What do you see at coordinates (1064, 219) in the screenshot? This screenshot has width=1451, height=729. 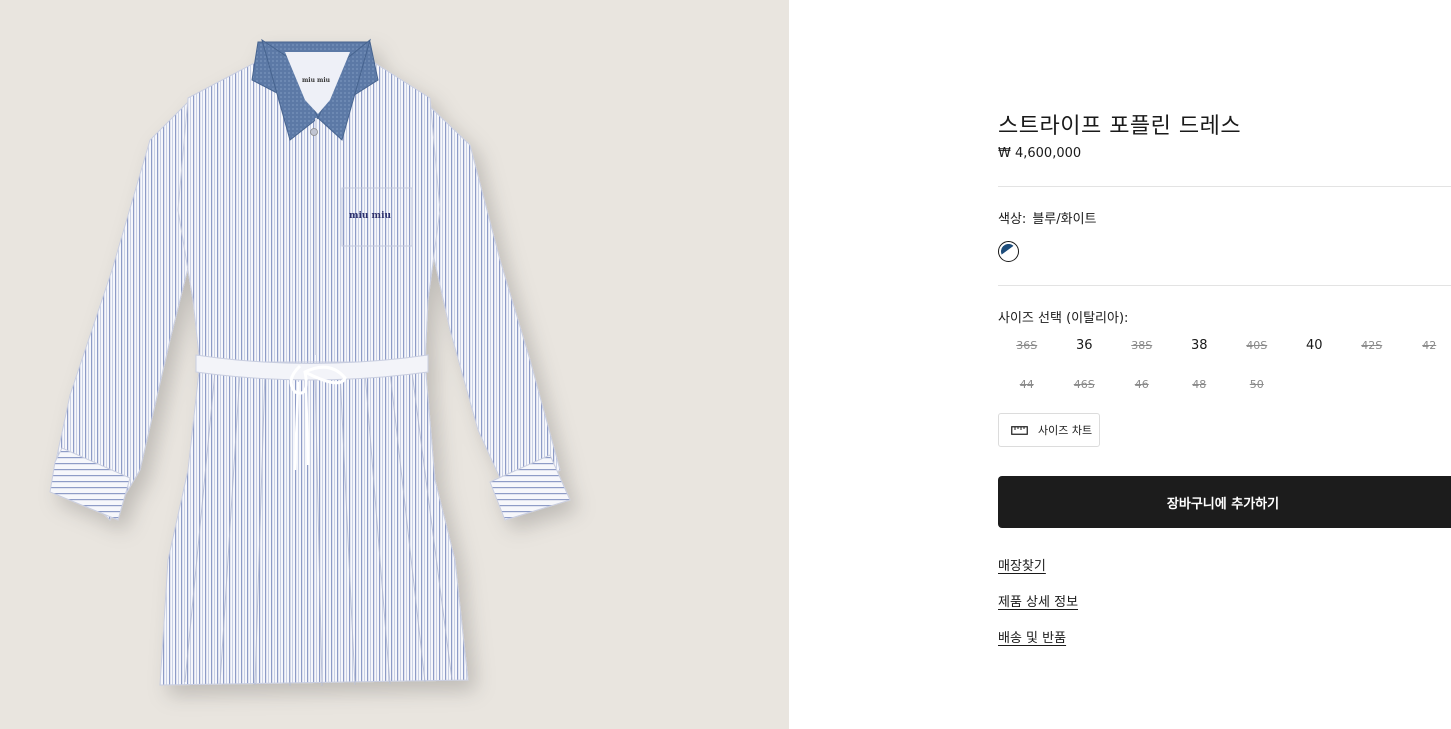 I see `color-value: 블루/화이트` at bounding box center [1064, 219].